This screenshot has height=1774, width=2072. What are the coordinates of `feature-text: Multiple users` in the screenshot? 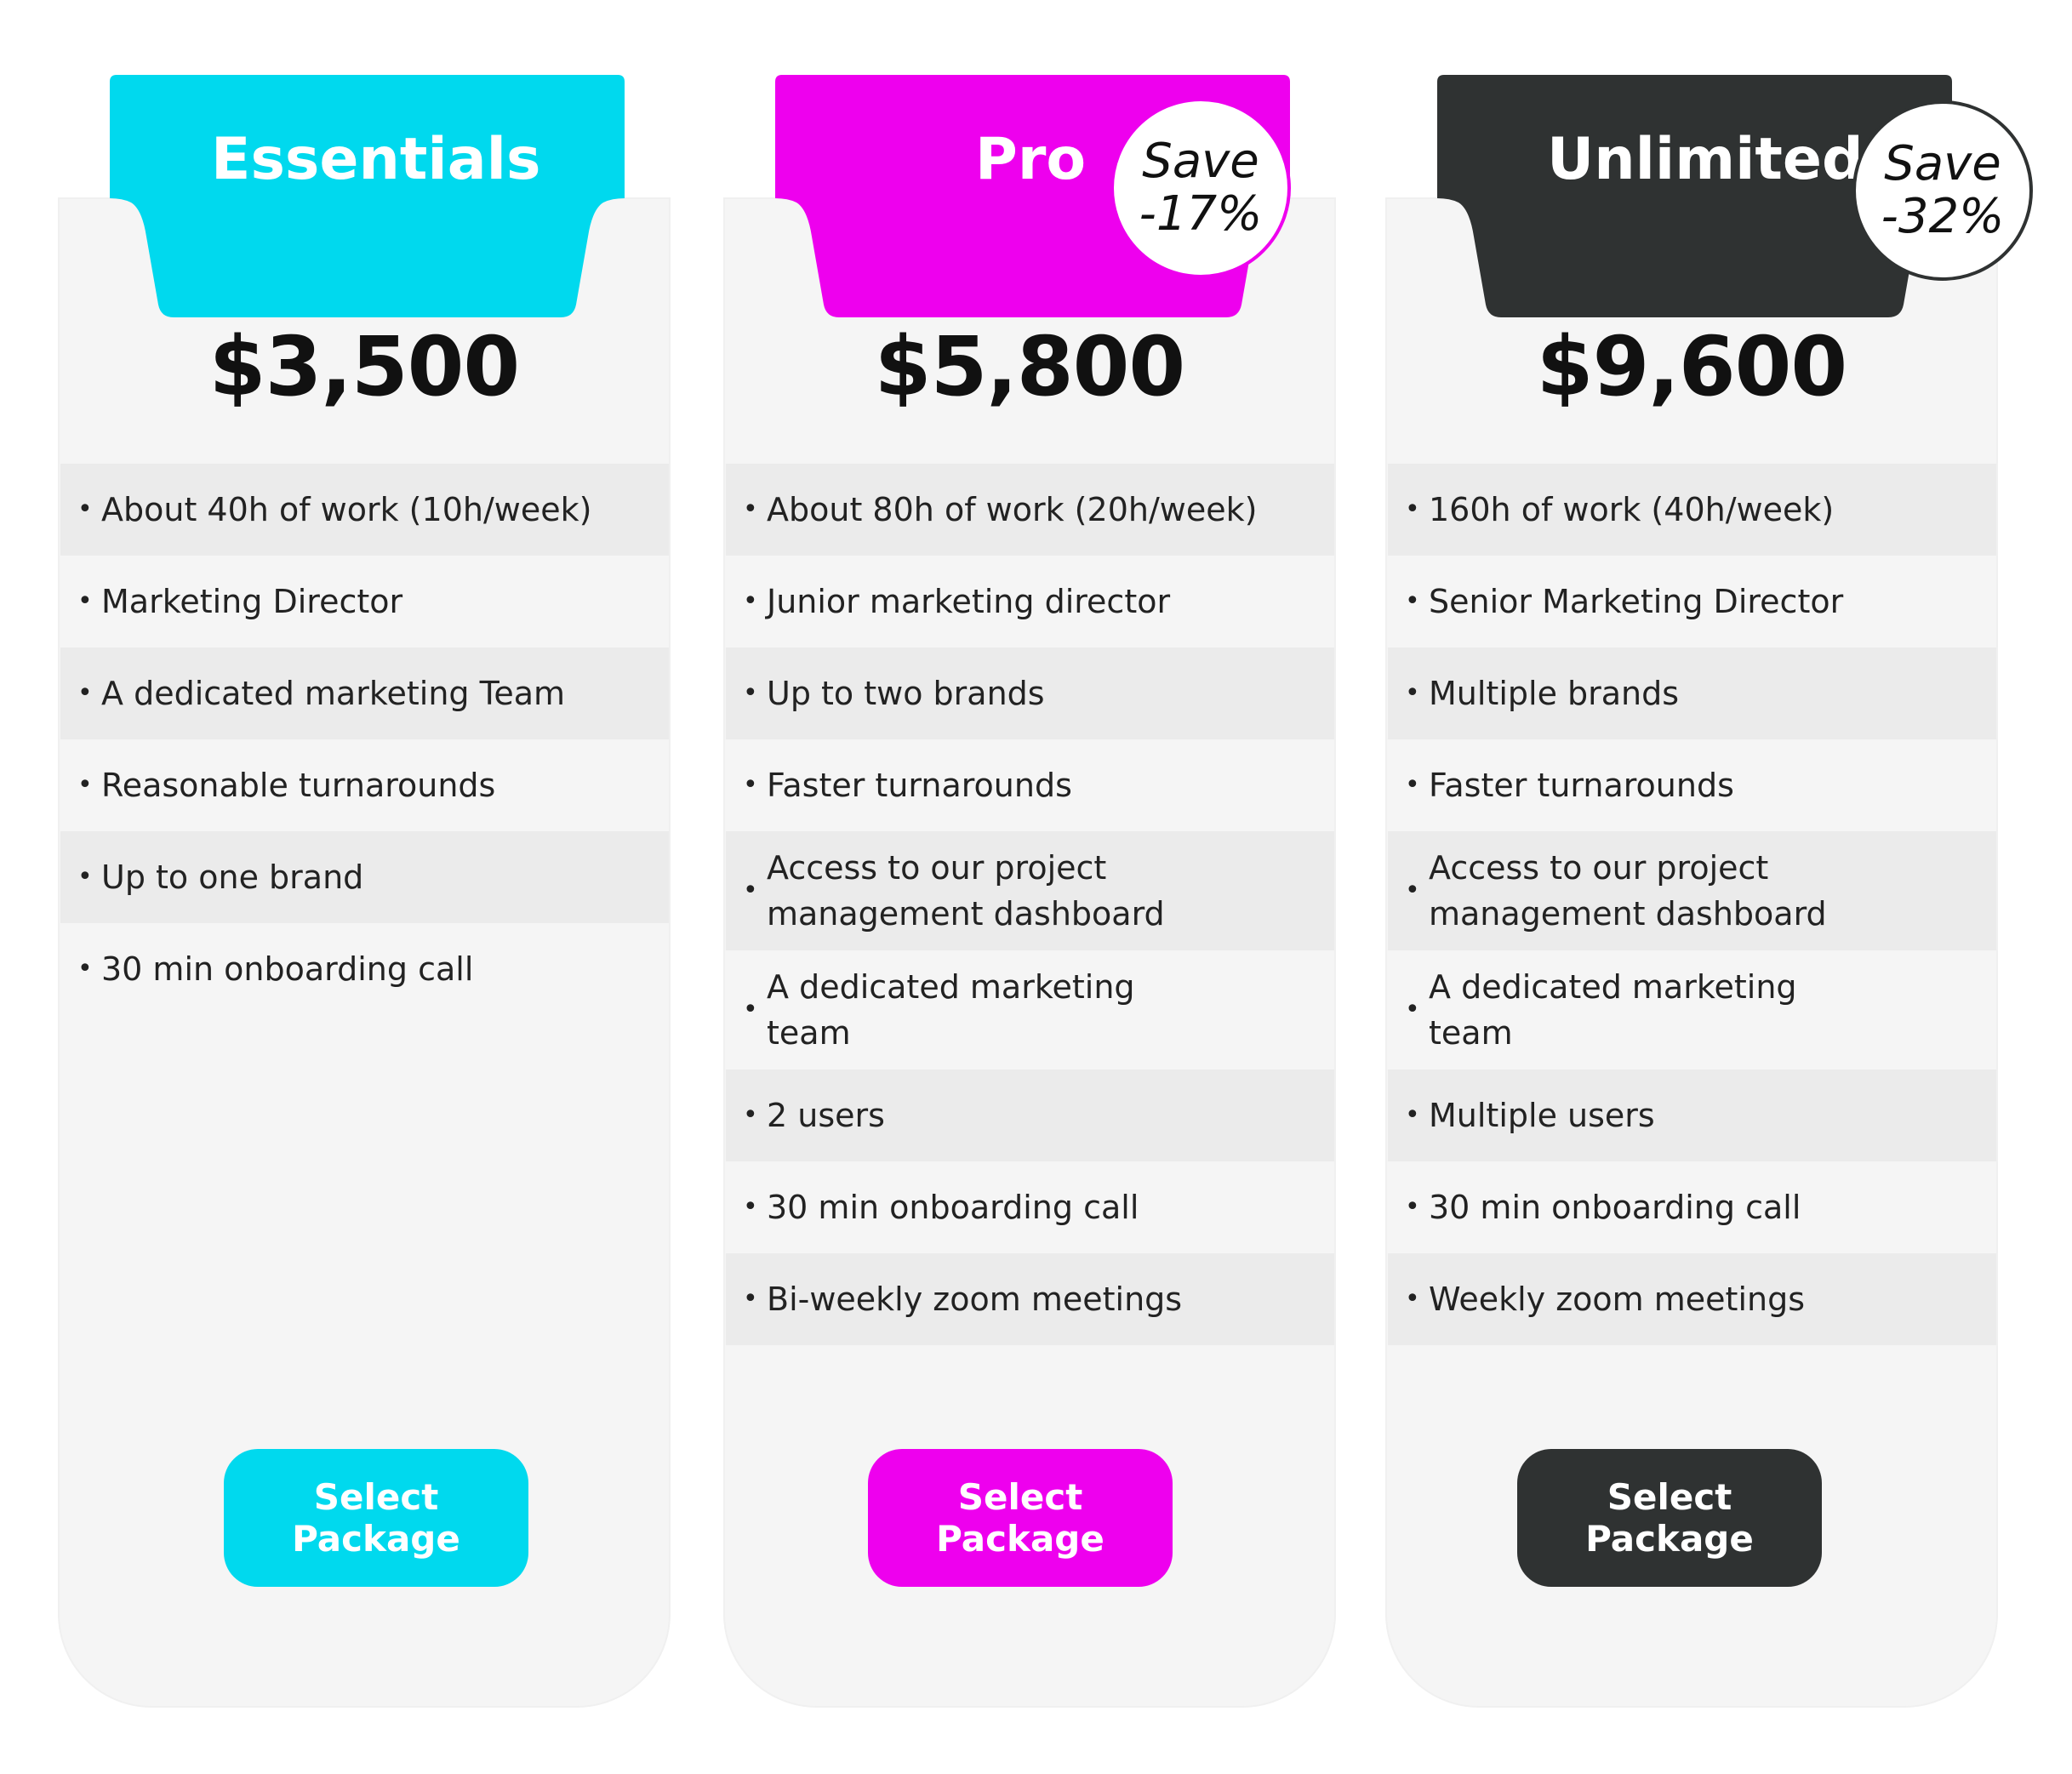 It's located at (1542, 1115).